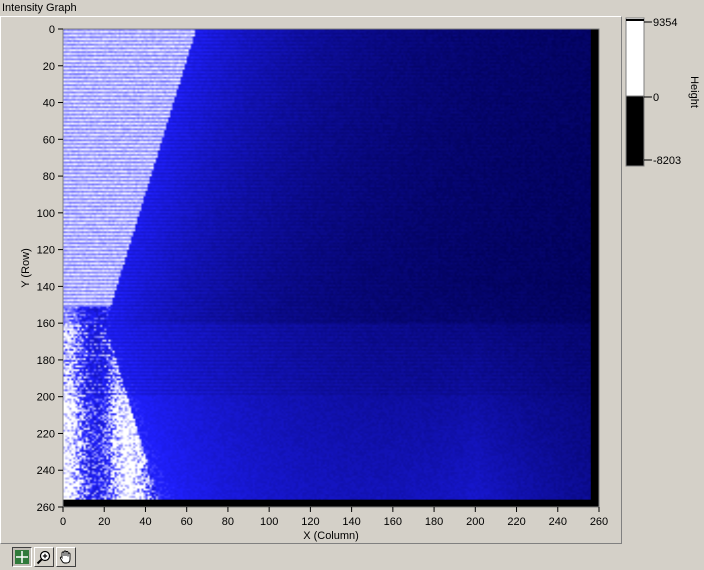 The width and height of the screenshot is (704, 570). Describe the element at coordinates (63, 522) in the screenshot. I see `x-tick-label: 0` at that location.